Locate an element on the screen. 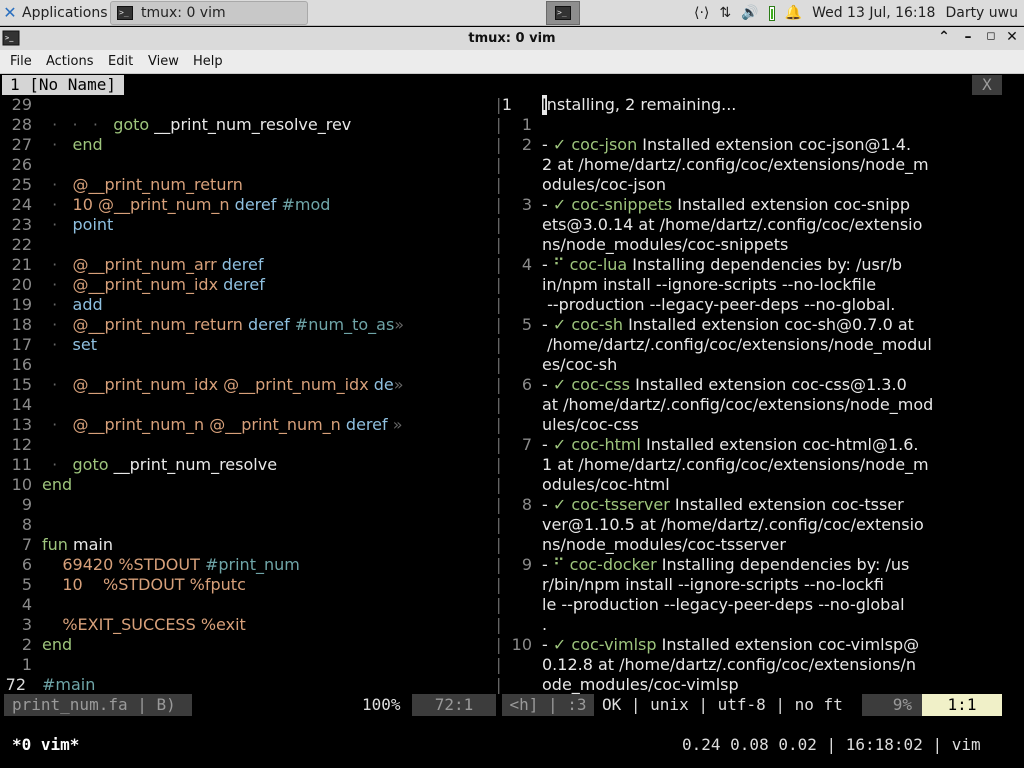 The image size is (1024, 768). code-line: 23 · point is located at coordinates (250, 225).